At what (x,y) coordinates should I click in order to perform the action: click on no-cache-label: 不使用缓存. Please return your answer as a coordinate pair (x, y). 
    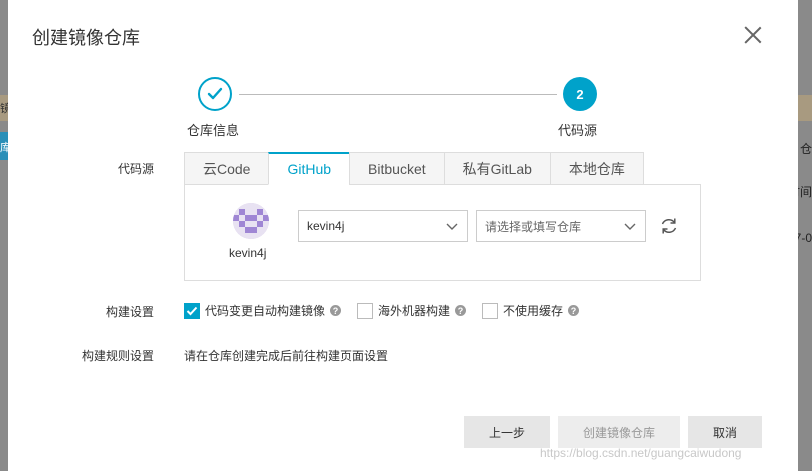
    Looking at the image, I should click on (533, 311).